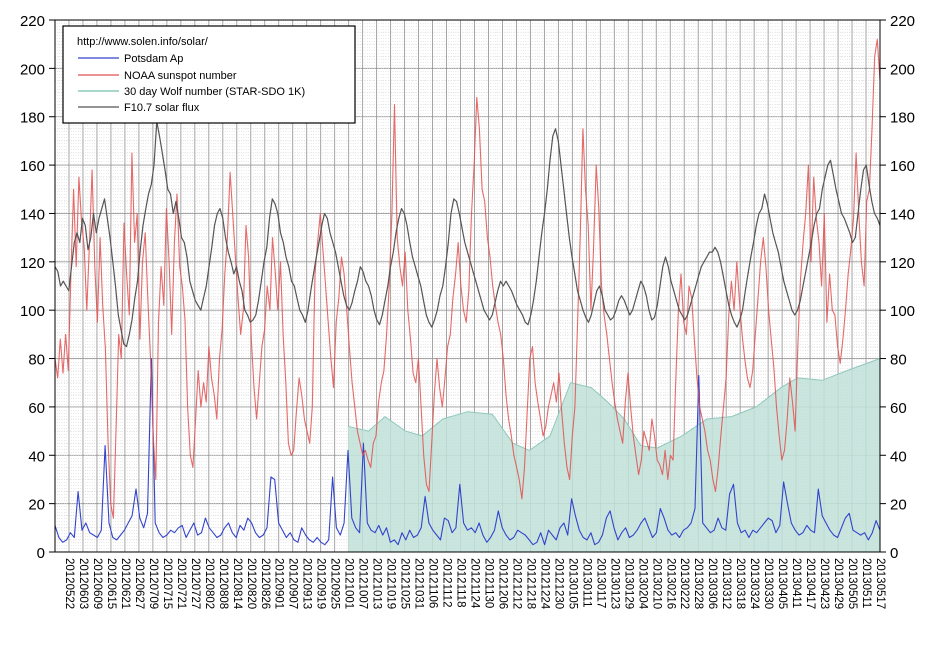  Describe the element at coordinates (153, 583) in the screenshot. I see `x-tick-label: 20120709` at that location.